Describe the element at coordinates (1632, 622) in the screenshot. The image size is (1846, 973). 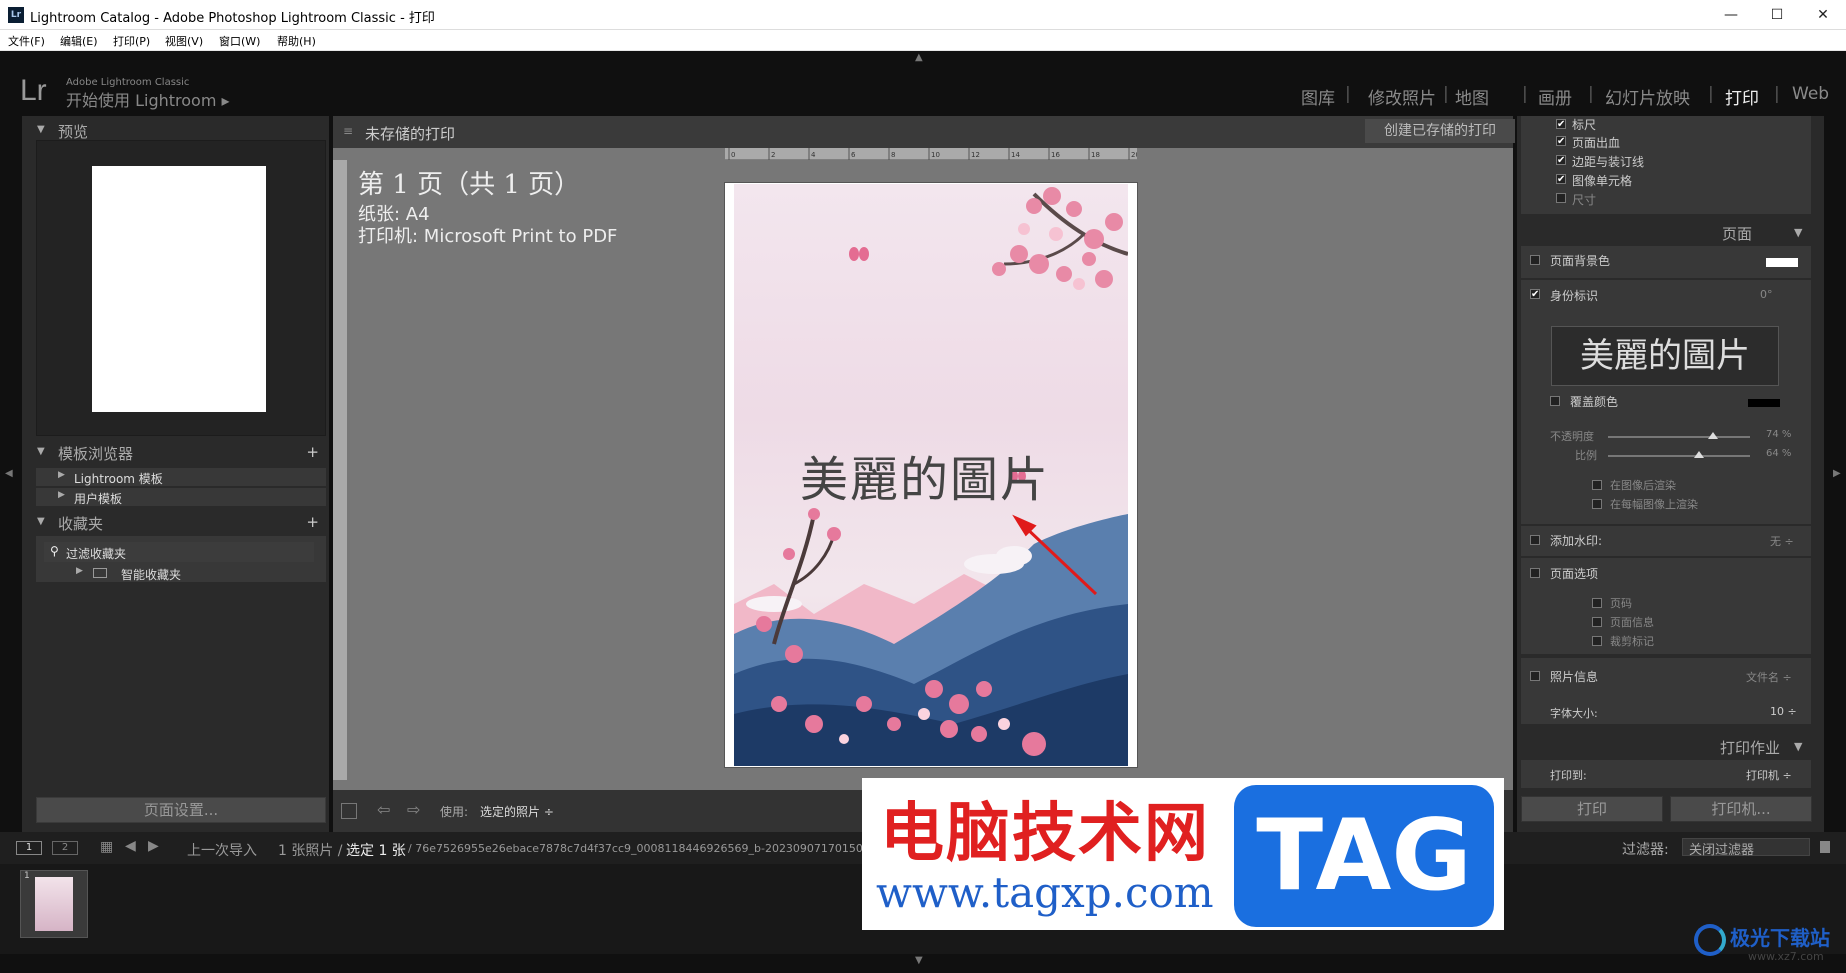
I see `page-info-label: 页面信息` at that location.